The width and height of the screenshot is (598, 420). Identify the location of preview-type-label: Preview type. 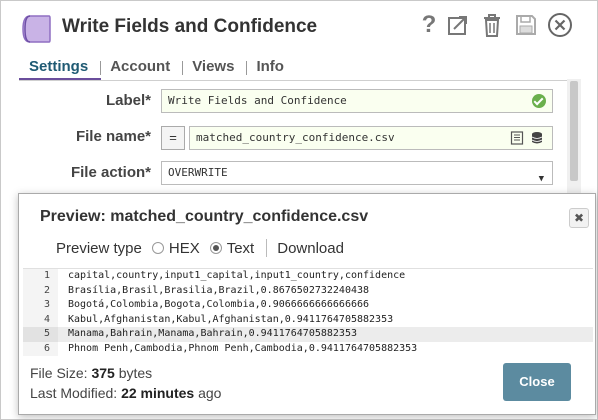
(99, 248).